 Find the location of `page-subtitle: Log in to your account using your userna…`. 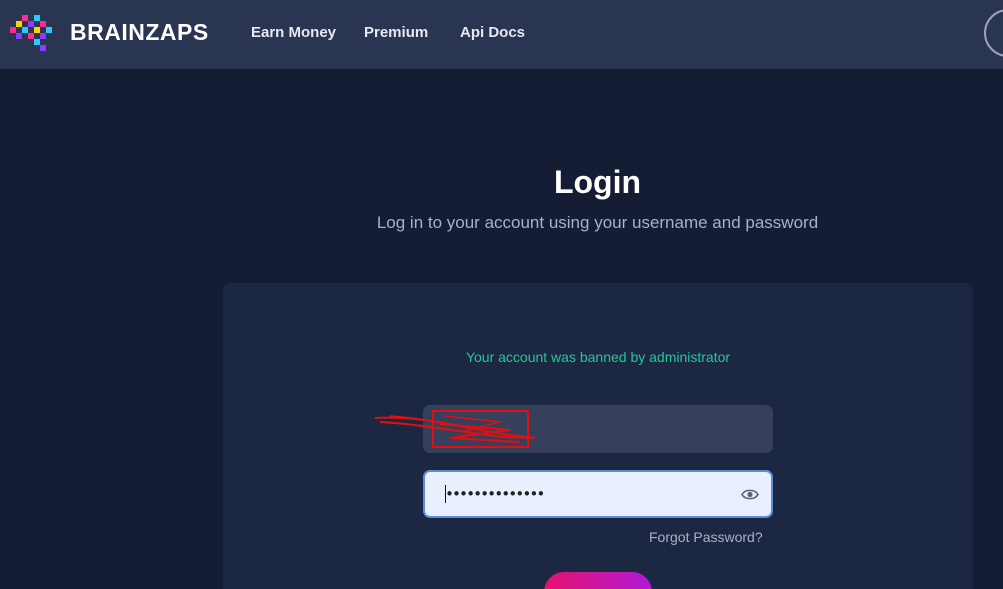

page-subtitle: Log in to your account using your userna… is located at coordinates (597, 222).